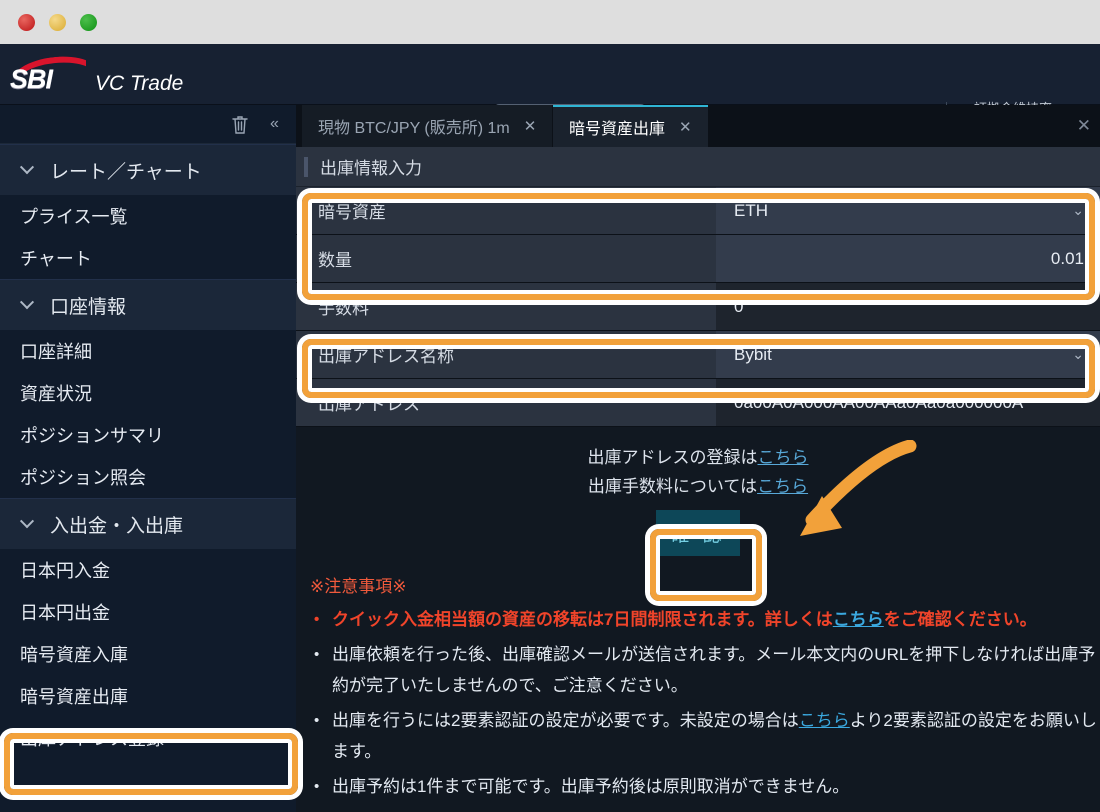  What do you see at coordinates (126, 172) in the screenshot?
I see `sidebar-group-label: レート／チャート` at bounding box center [126, 172].